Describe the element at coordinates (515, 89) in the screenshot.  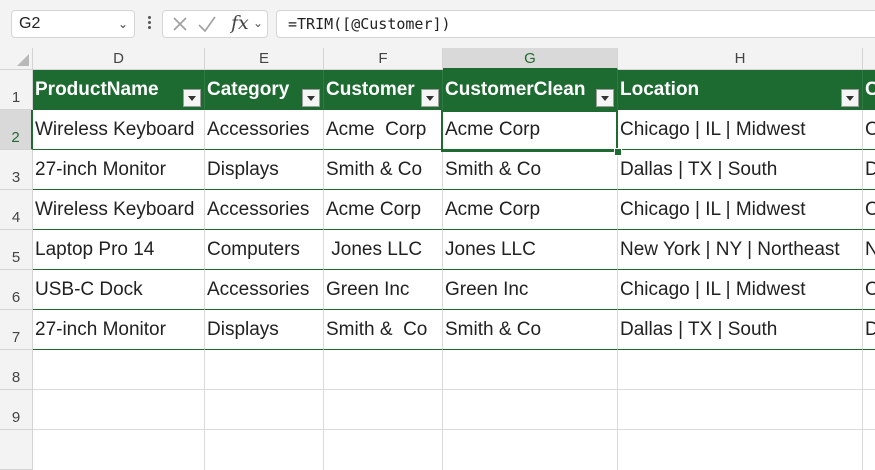
I see `header-customerclean: CustomerClean` at that location.